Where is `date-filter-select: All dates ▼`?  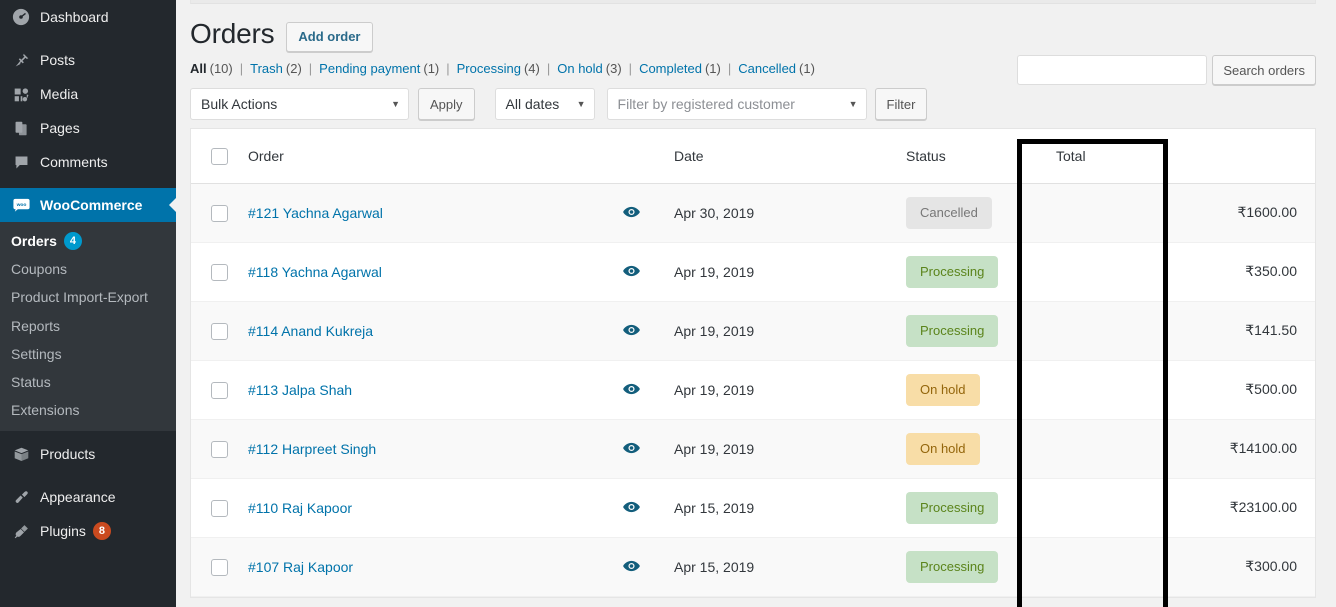
date-filter-select: All dates ▼ is located at coordinates (544, 104).